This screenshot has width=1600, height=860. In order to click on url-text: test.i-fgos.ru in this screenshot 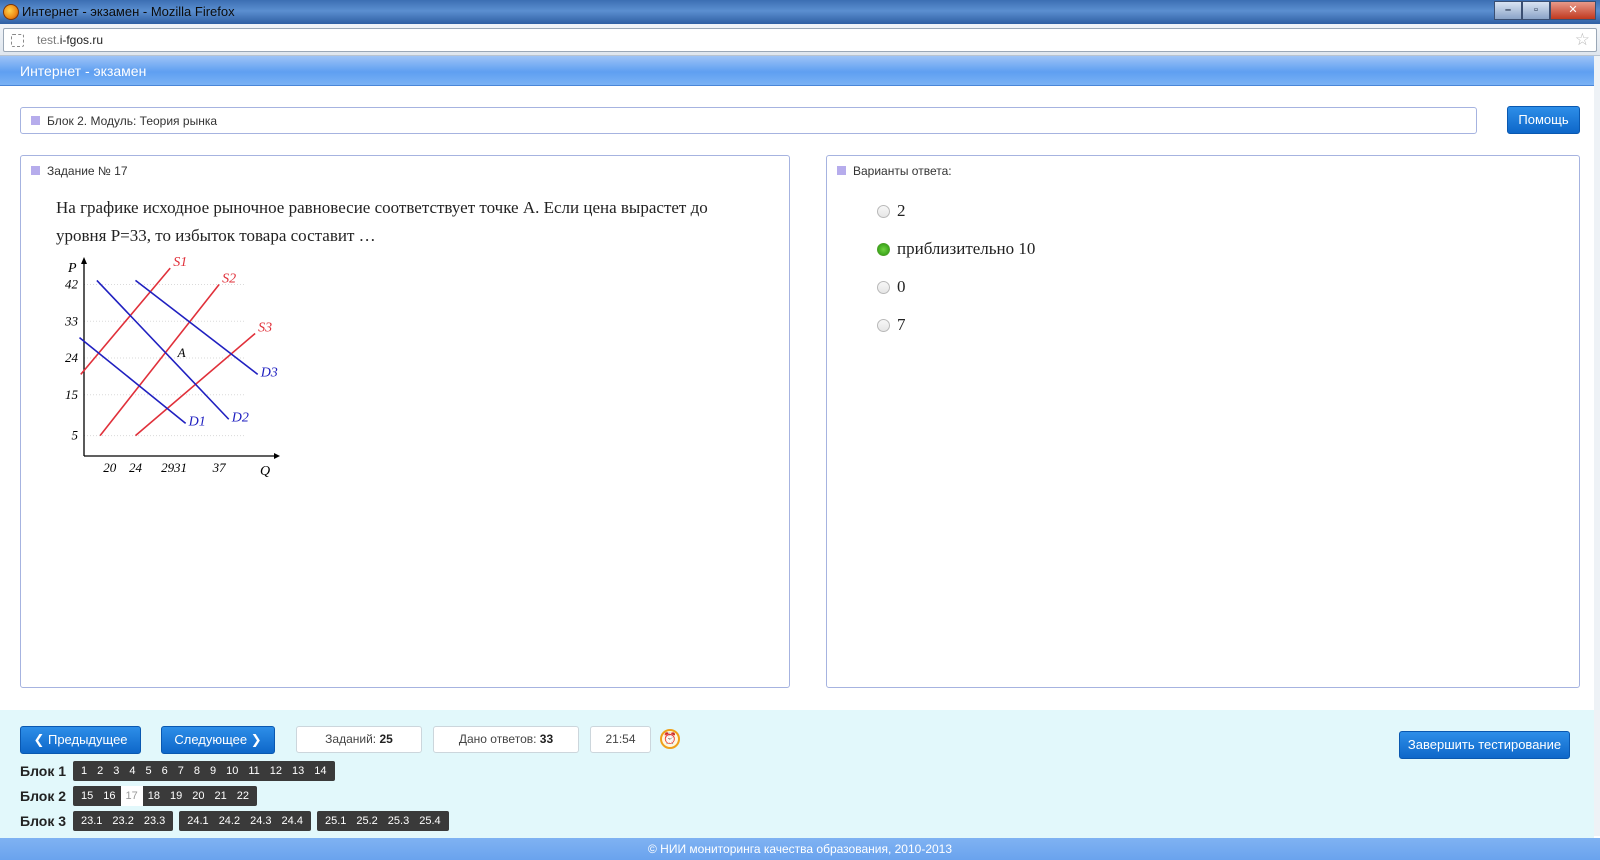, I will do `click(70, 40)`.